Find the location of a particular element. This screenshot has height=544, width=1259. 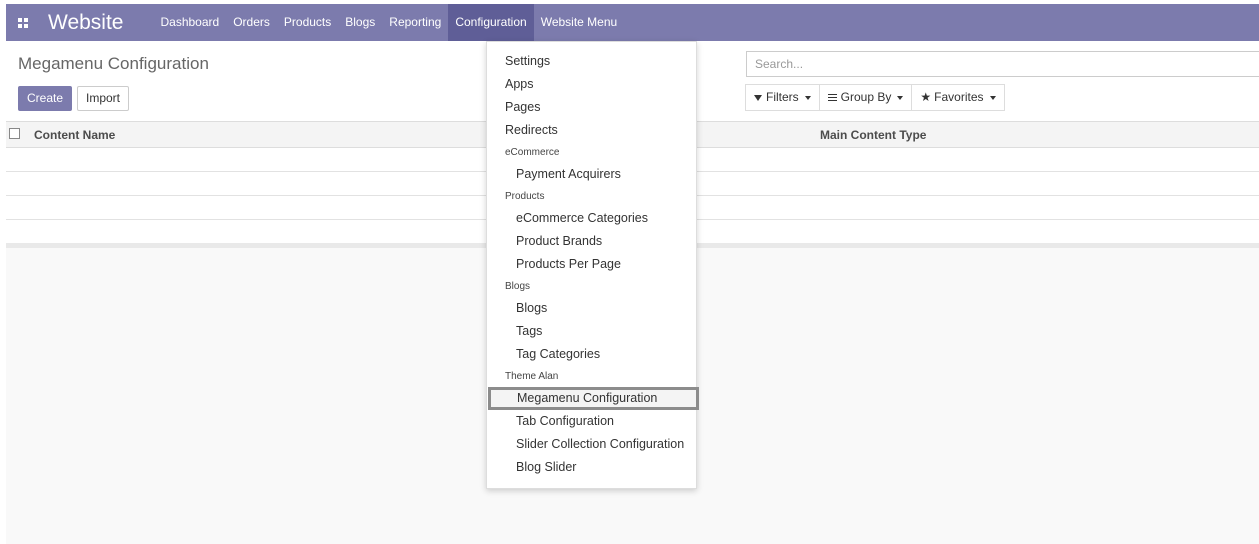

menu-section-theme-alan: Theme Alan is located at coordinates (532, 376).